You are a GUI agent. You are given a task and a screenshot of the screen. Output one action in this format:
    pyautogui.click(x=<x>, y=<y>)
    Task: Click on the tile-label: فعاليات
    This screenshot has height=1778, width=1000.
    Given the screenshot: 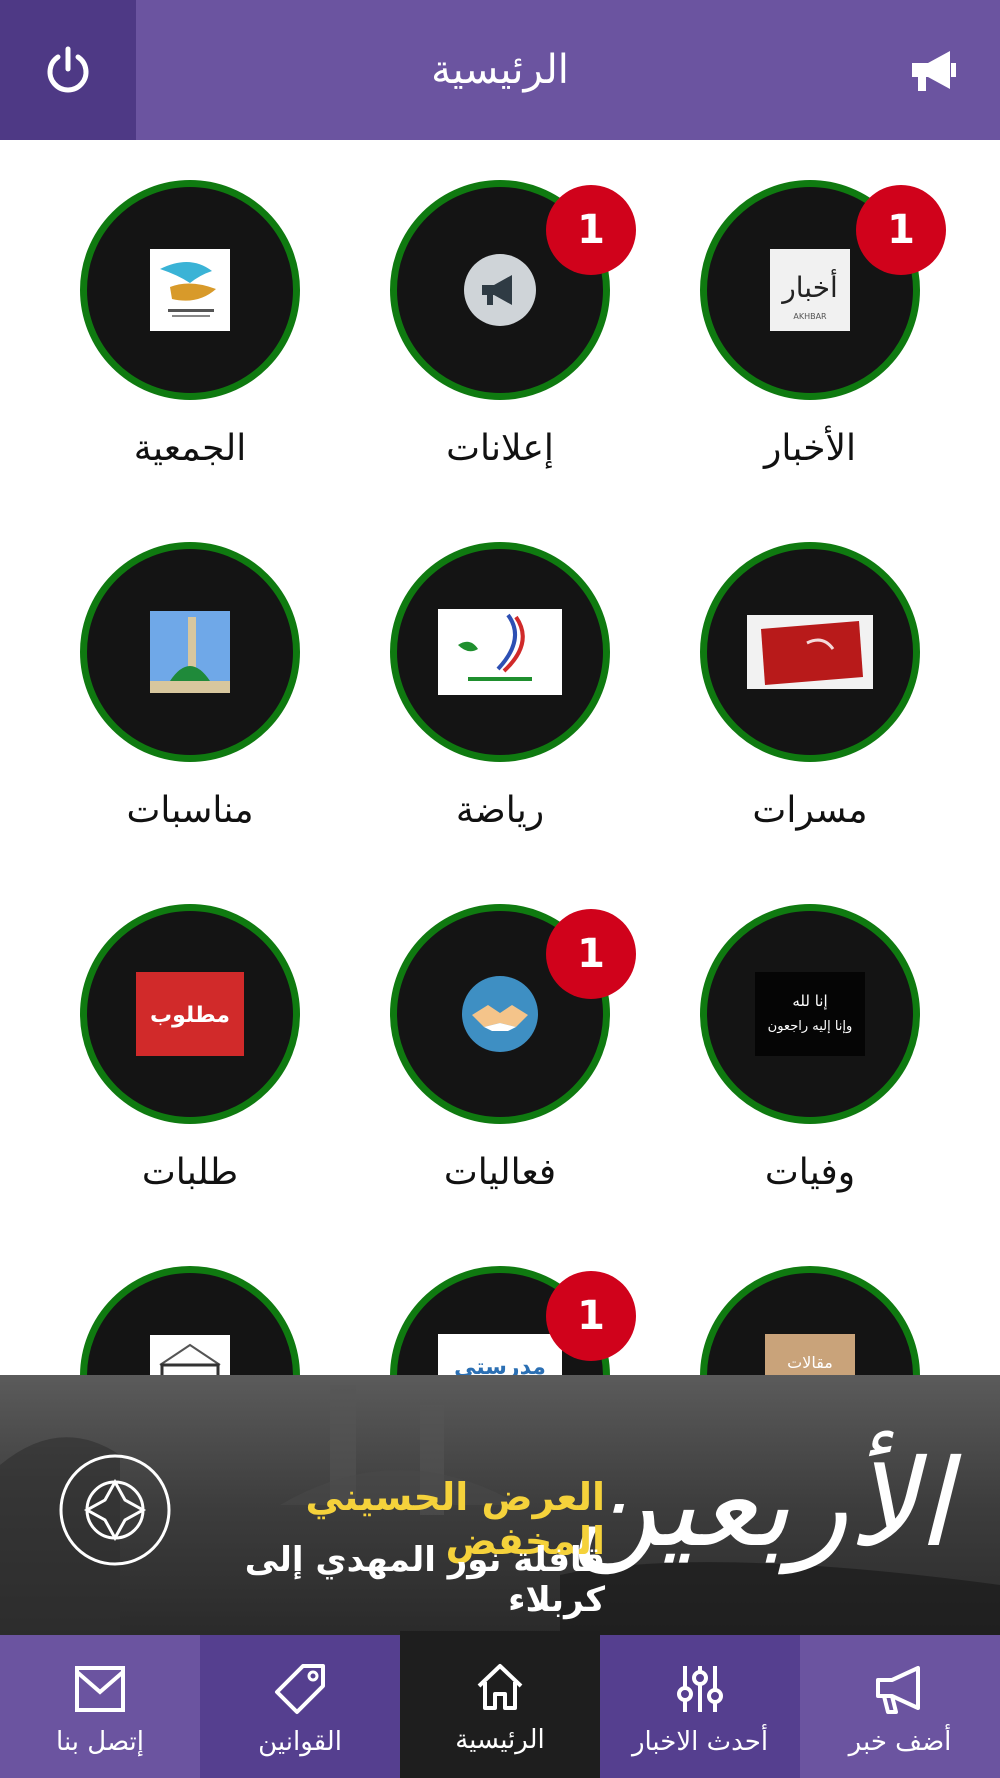 What is the action you would take?
    pyautogui.click(x=500, y=1172)
    